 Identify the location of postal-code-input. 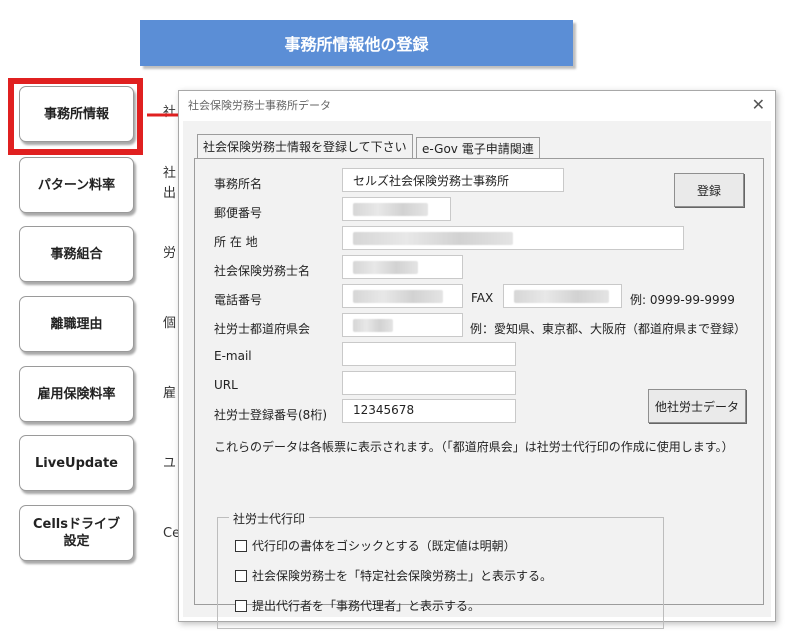
(396, 209).